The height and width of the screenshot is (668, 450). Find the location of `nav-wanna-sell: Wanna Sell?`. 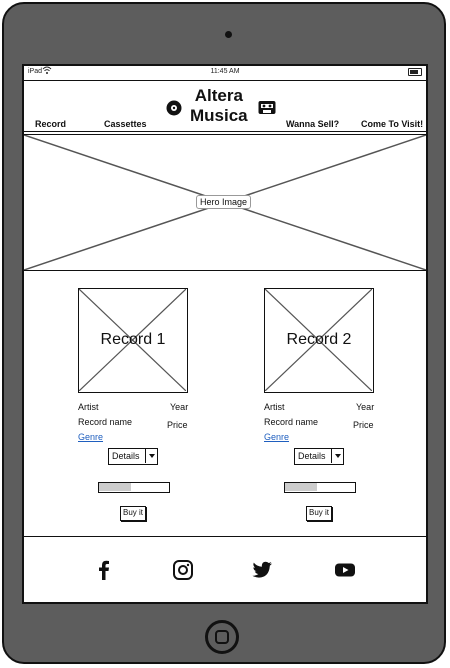

nav-wanna-sell: Wanna Sell? is located at coordinates (312, 124).